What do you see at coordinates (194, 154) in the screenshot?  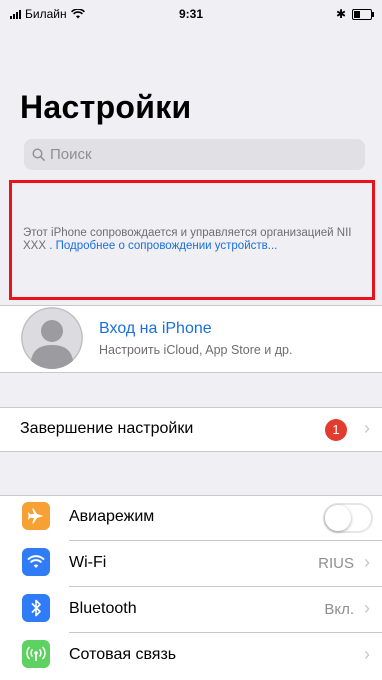 I see `search-input: Поиск` at bounding box center [194, 154].